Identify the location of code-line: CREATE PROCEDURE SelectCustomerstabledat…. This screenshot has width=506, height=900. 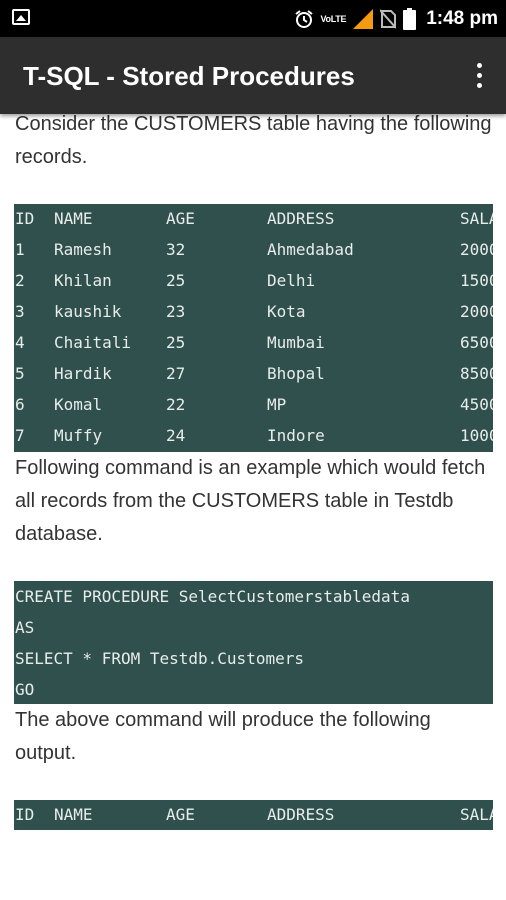
(212, 596).